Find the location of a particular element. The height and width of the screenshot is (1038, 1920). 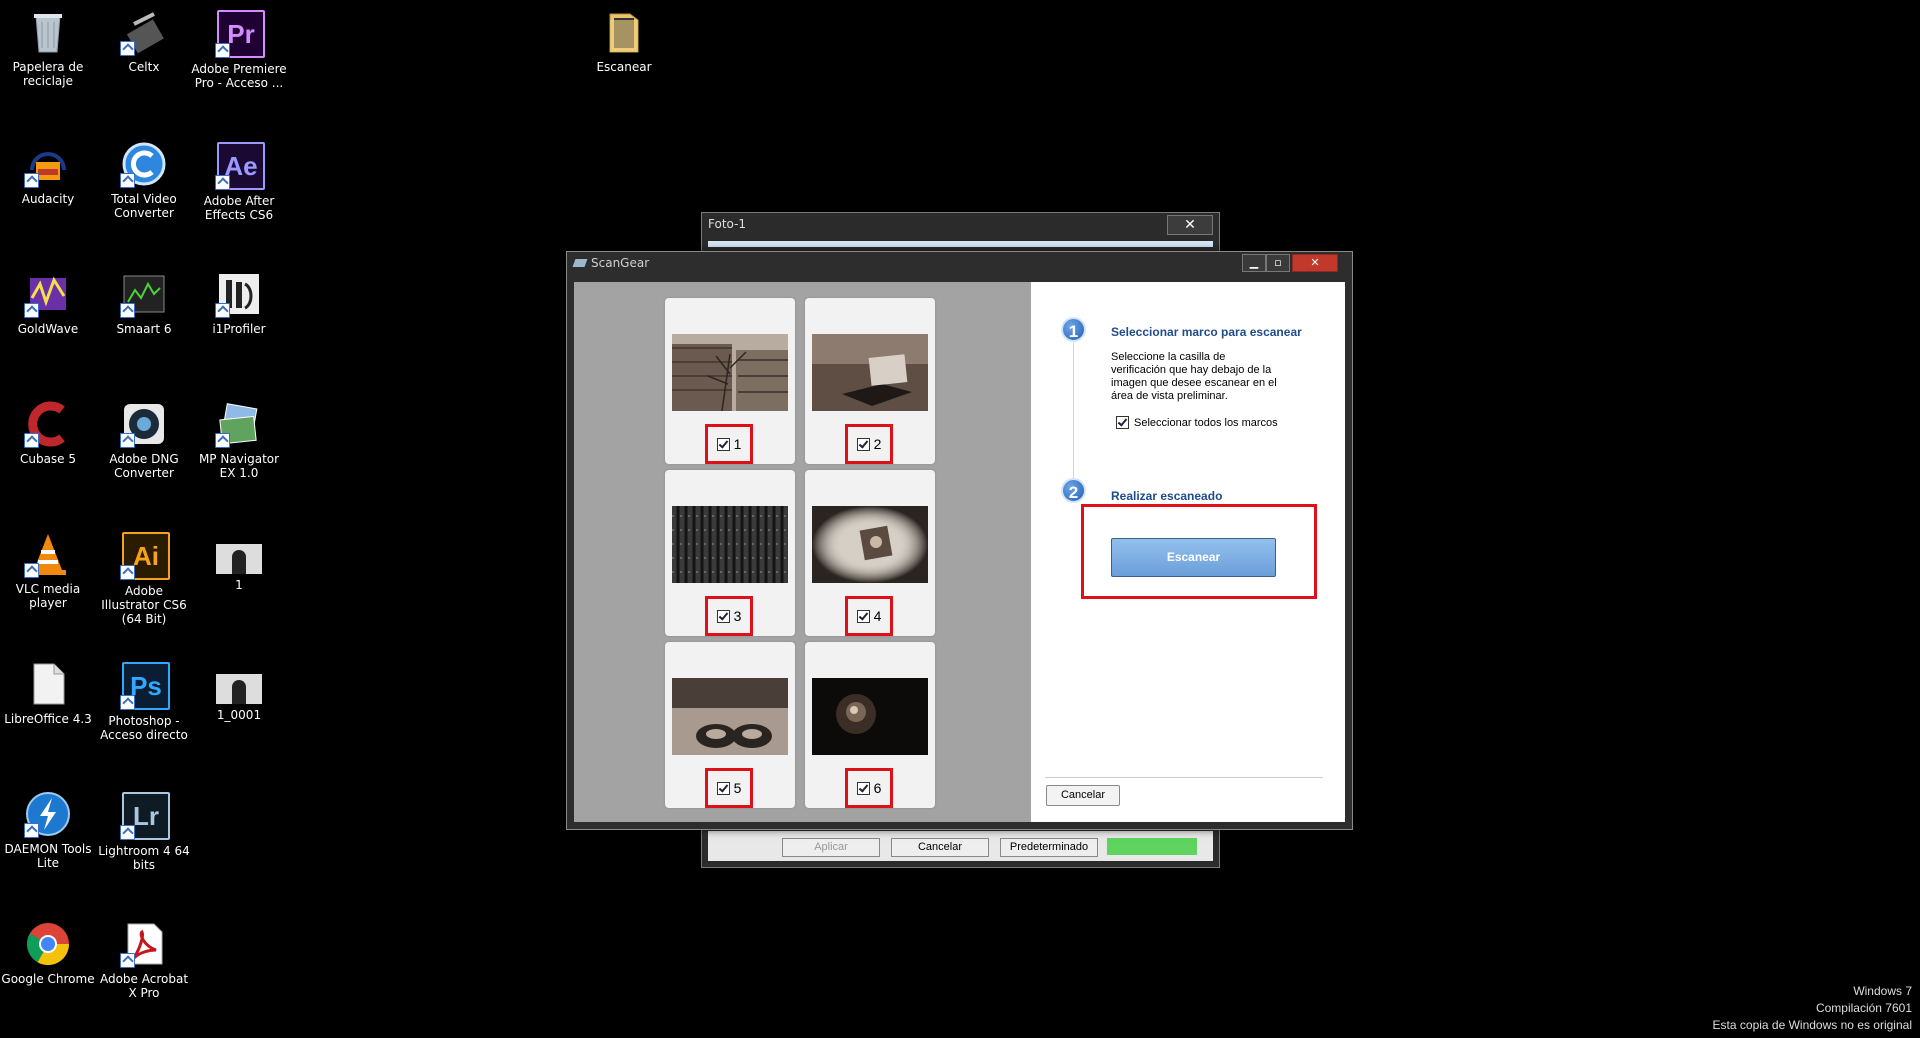

primary-button is located at coordinates (1152, 846).